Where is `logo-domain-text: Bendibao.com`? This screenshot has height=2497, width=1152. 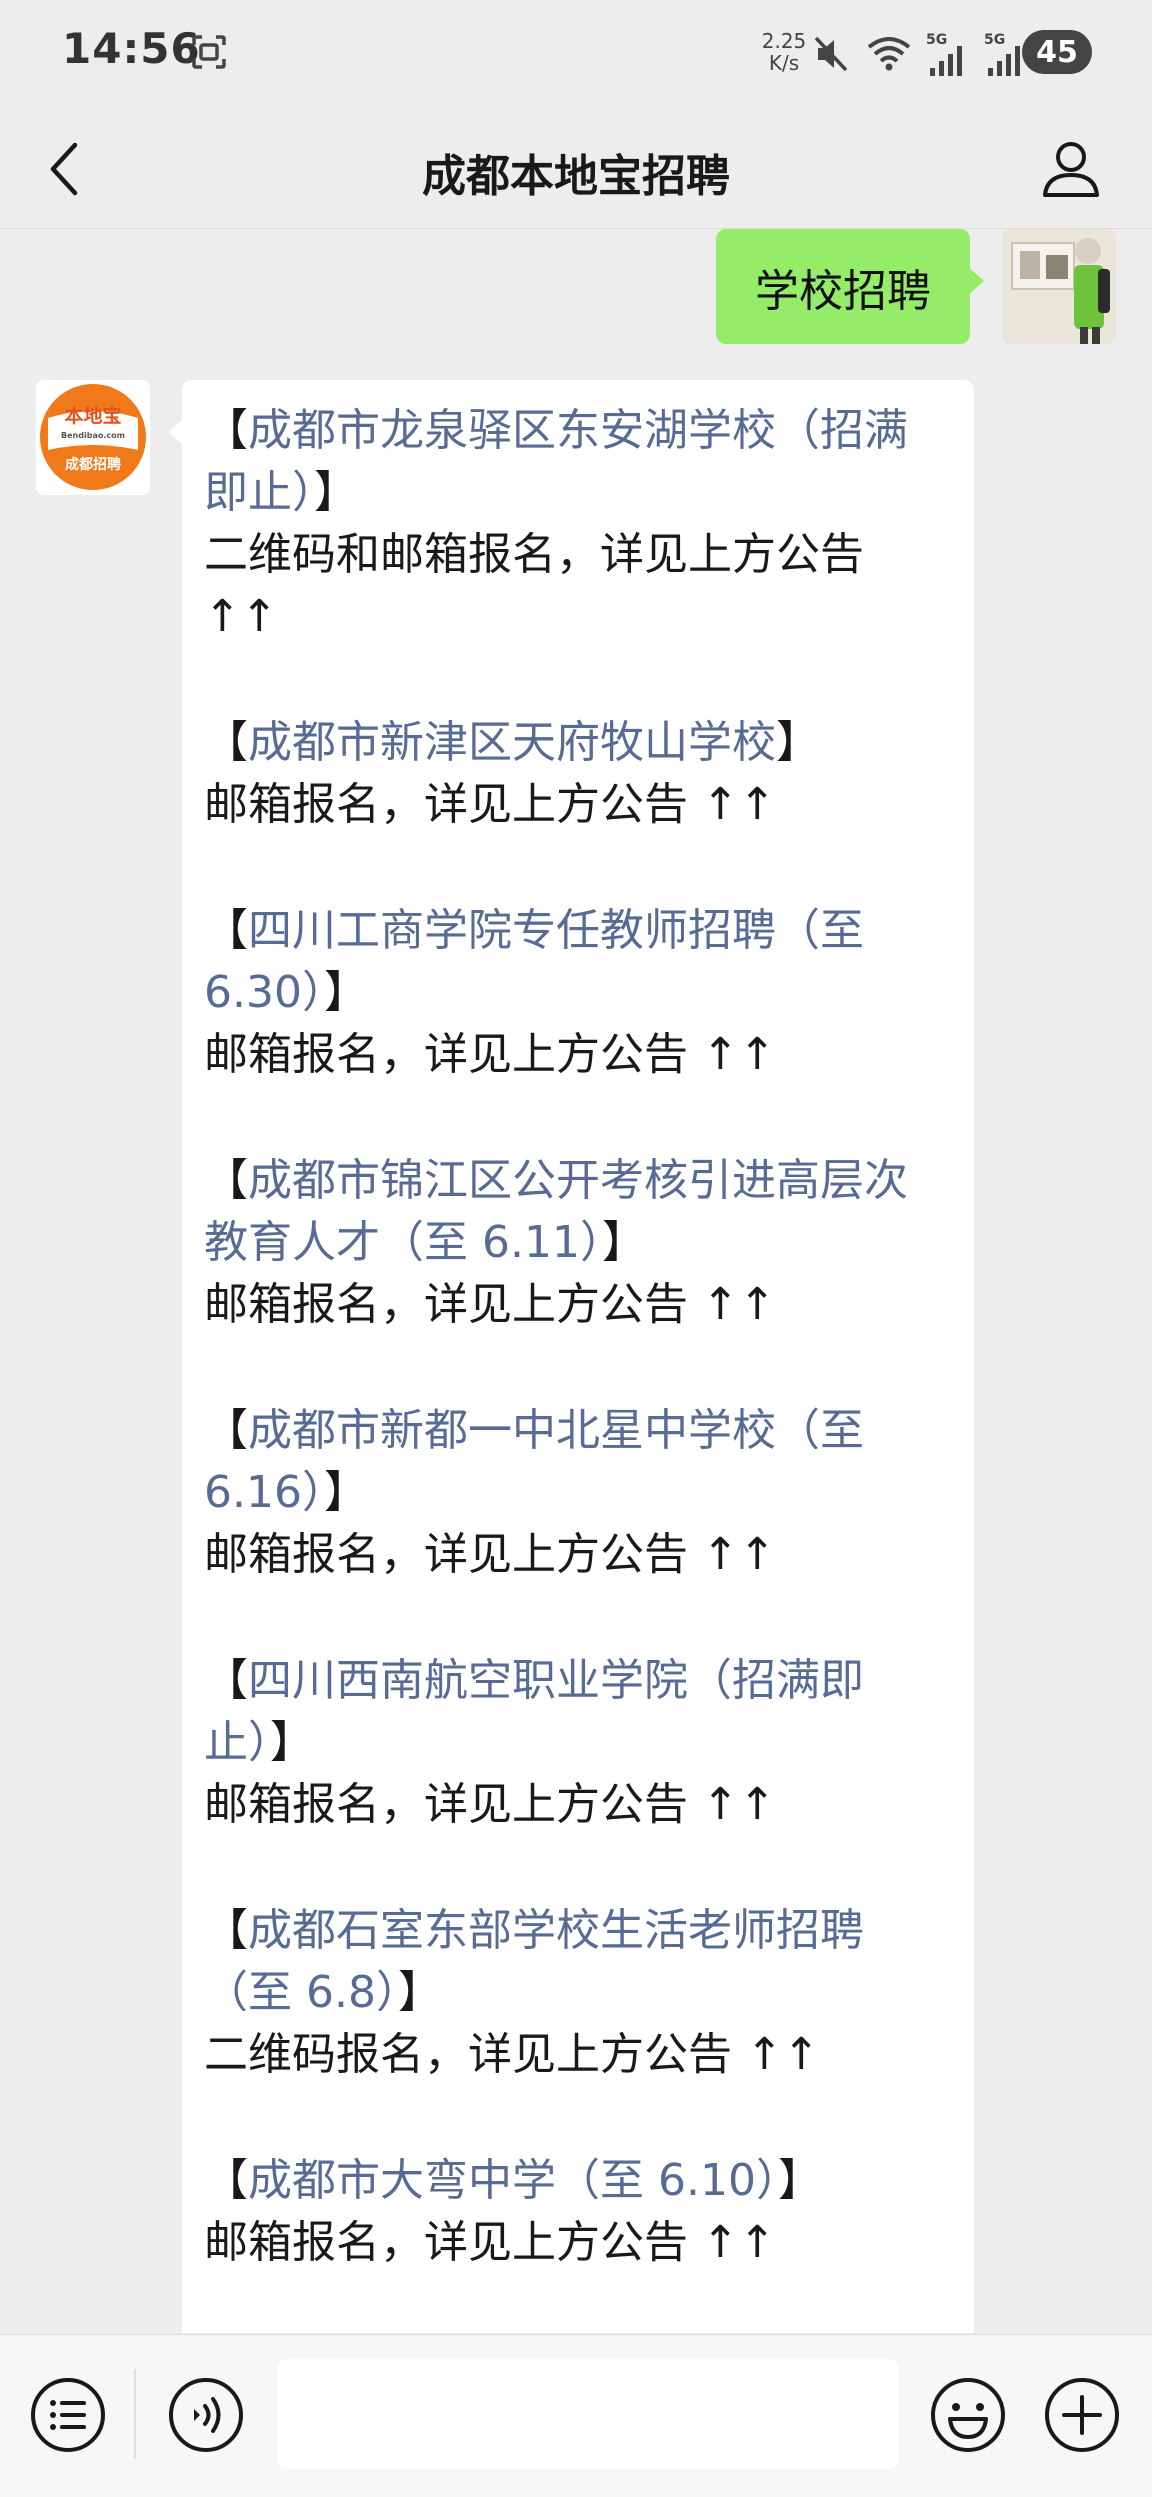
logo-domain-text: Bendibao.com is located at coordinates (93, 435).